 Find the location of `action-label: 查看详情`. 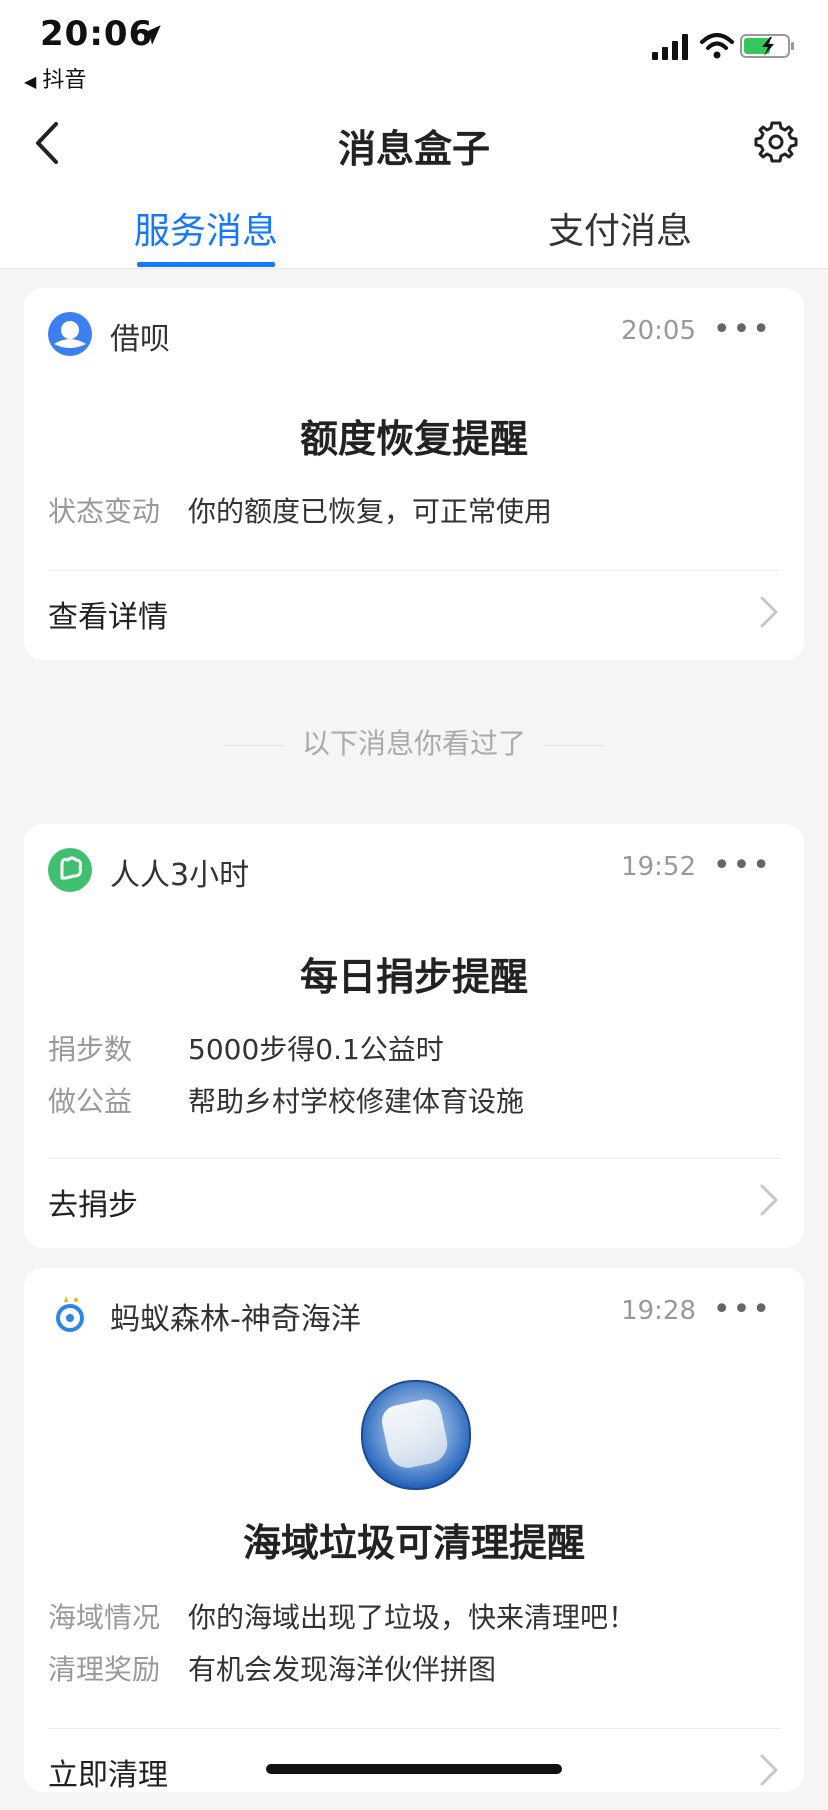

action-label: 查看详情 is located at coordinates (108, 617).